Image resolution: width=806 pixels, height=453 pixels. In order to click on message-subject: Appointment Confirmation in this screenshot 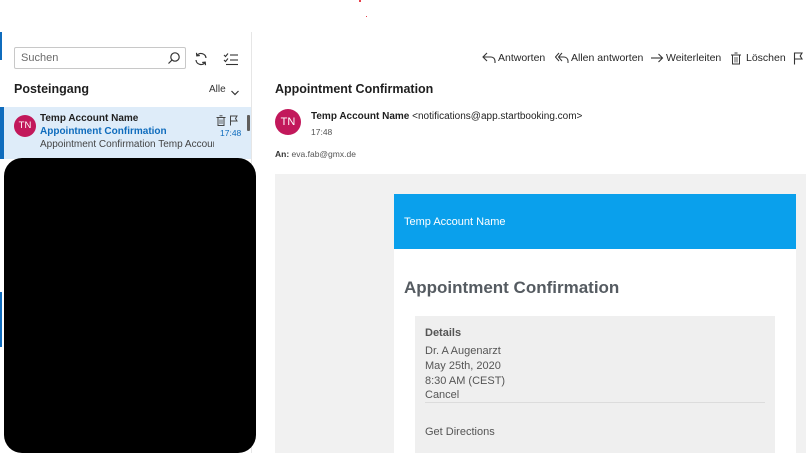, I will do `click(354, 89)`.